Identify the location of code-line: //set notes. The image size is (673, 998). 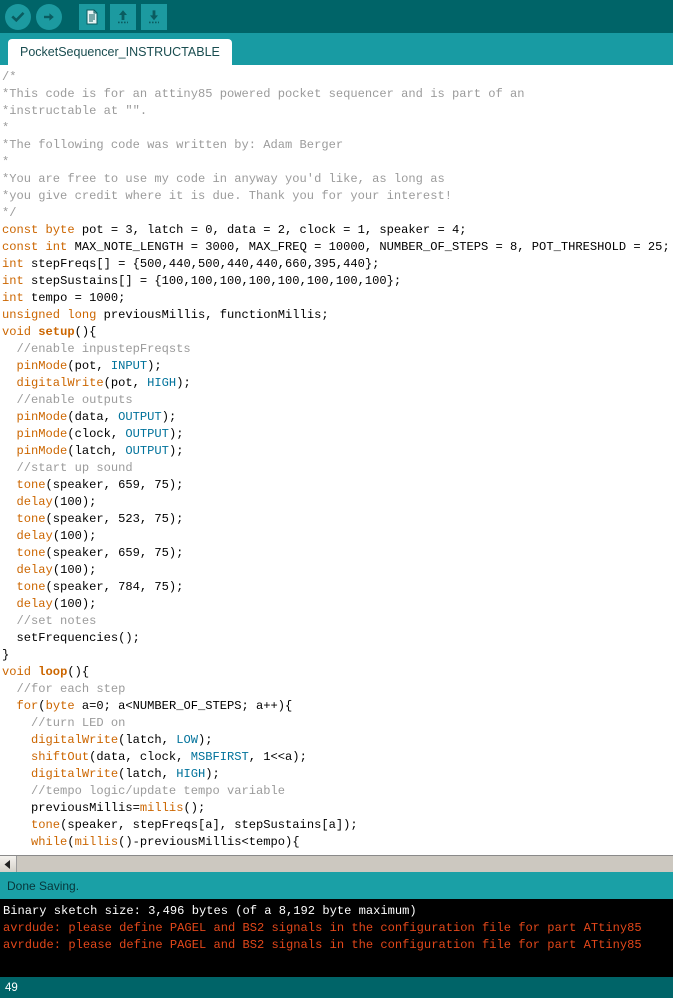
(49, 621).